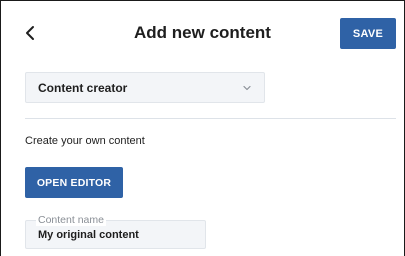  I want to click on section-divider, so click(210, 118).